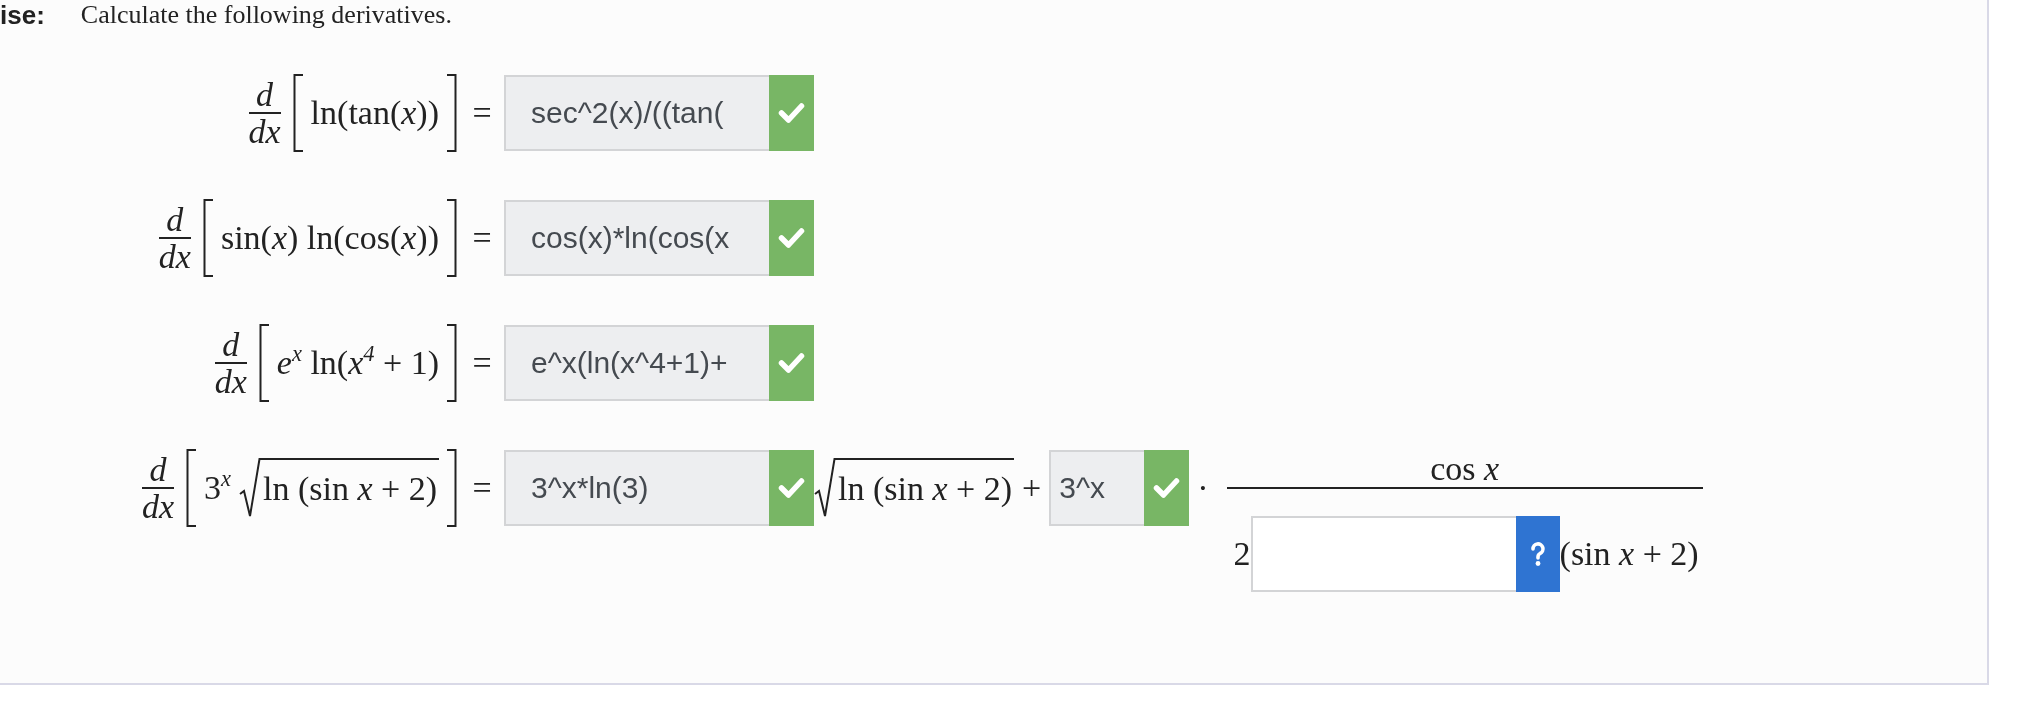 This screenshot has width=2018, height=708. Describe the element at coordinates (636, 238) in the screenshot. I see `answer-field: cos(x)*ln(cos(x` at that location.